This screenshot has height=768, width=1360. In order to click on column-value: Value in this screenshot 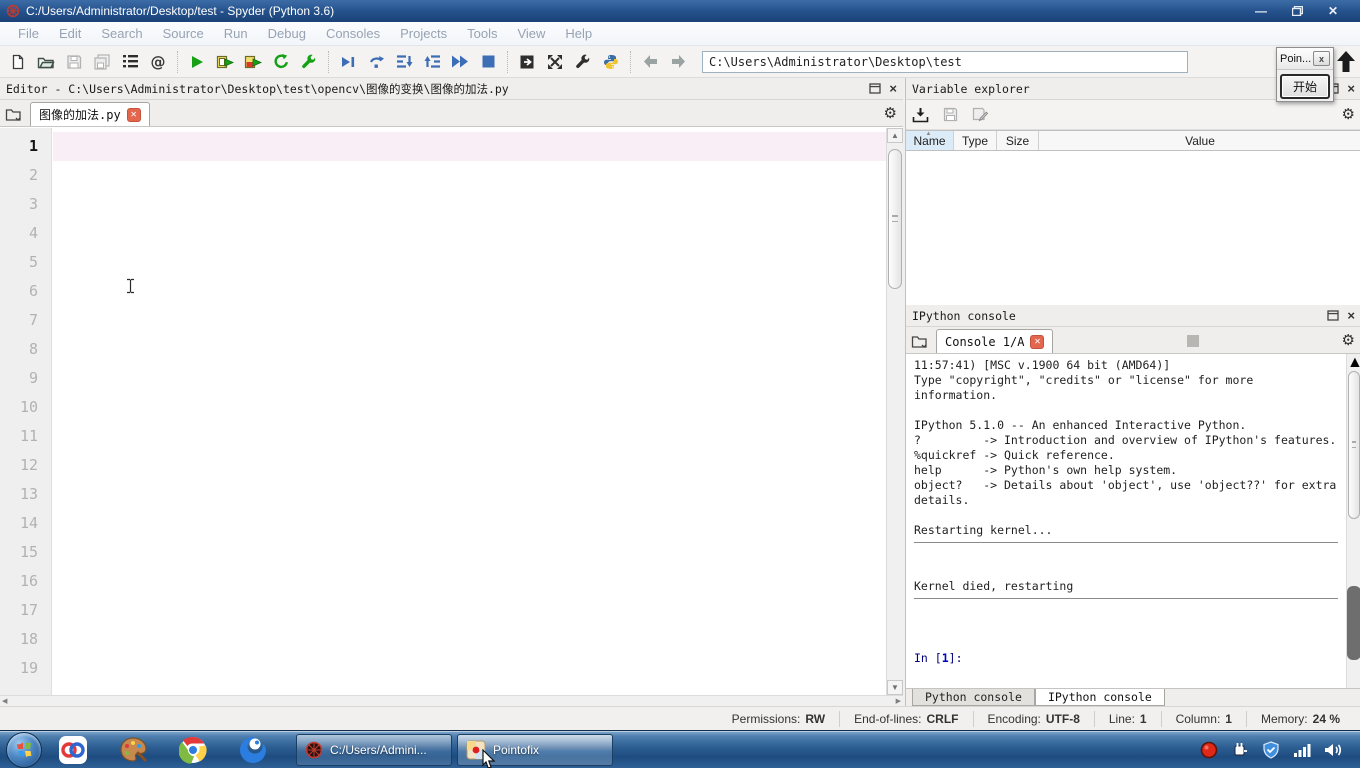, I will do `click(1199, 140)`.